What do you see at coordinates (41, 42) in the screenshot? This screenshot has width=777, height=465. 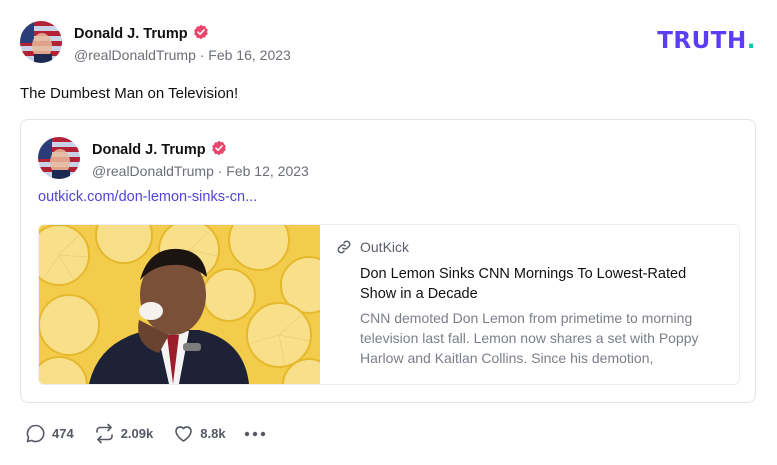 I see `author-avatar` at bounding box center [41, 42].